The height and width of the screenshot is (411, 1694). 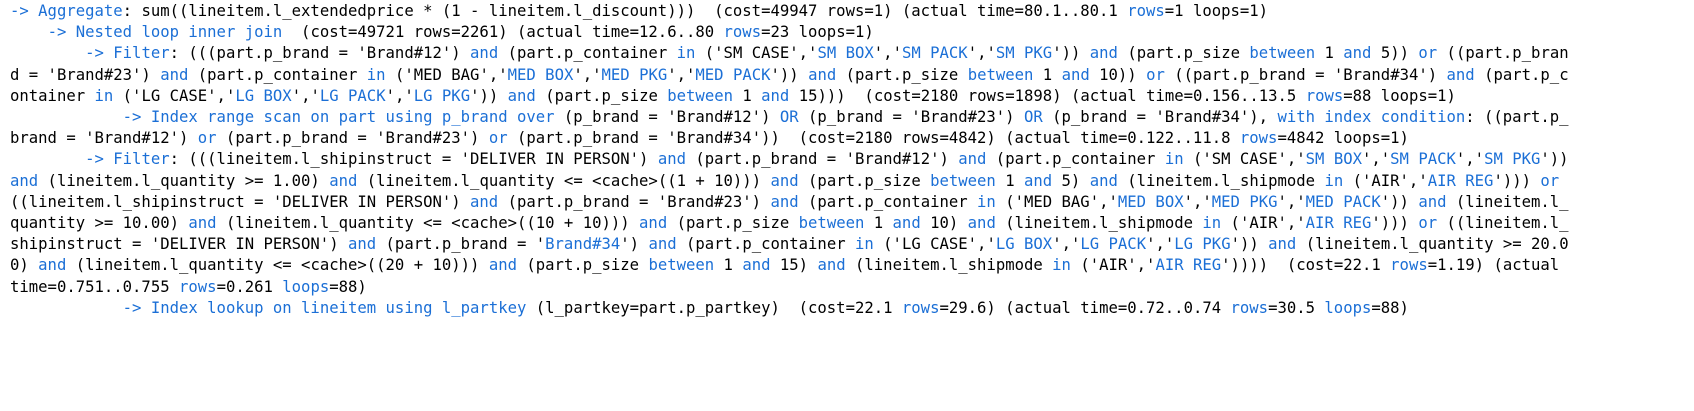 What do you see at coordinates (733, 74) in the screenshot?
I see `plan-keyword: MED PACK` at bounding box center [733, 74].